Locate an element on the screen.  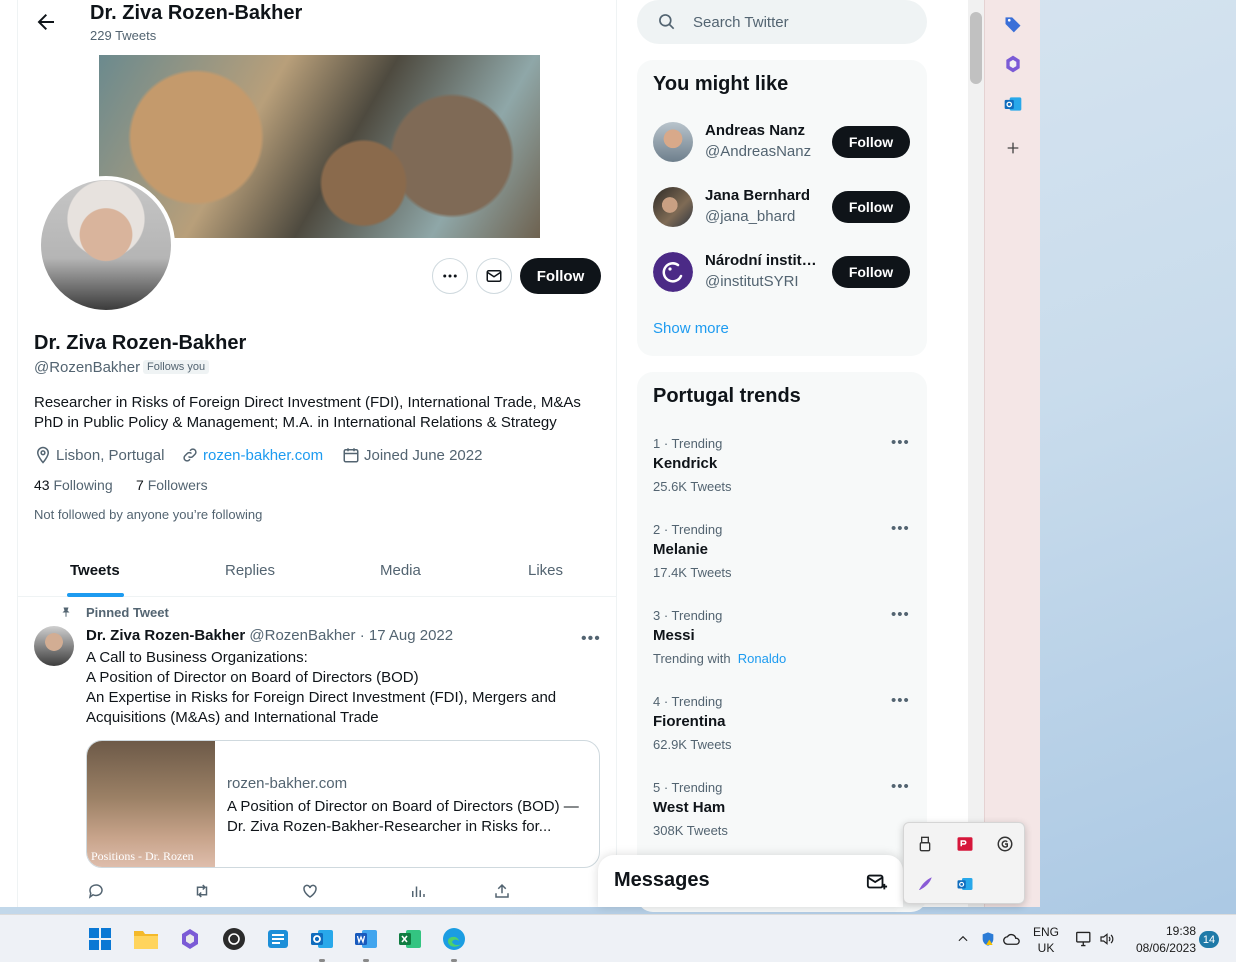
obs-app is located at coordinates (234, 939).